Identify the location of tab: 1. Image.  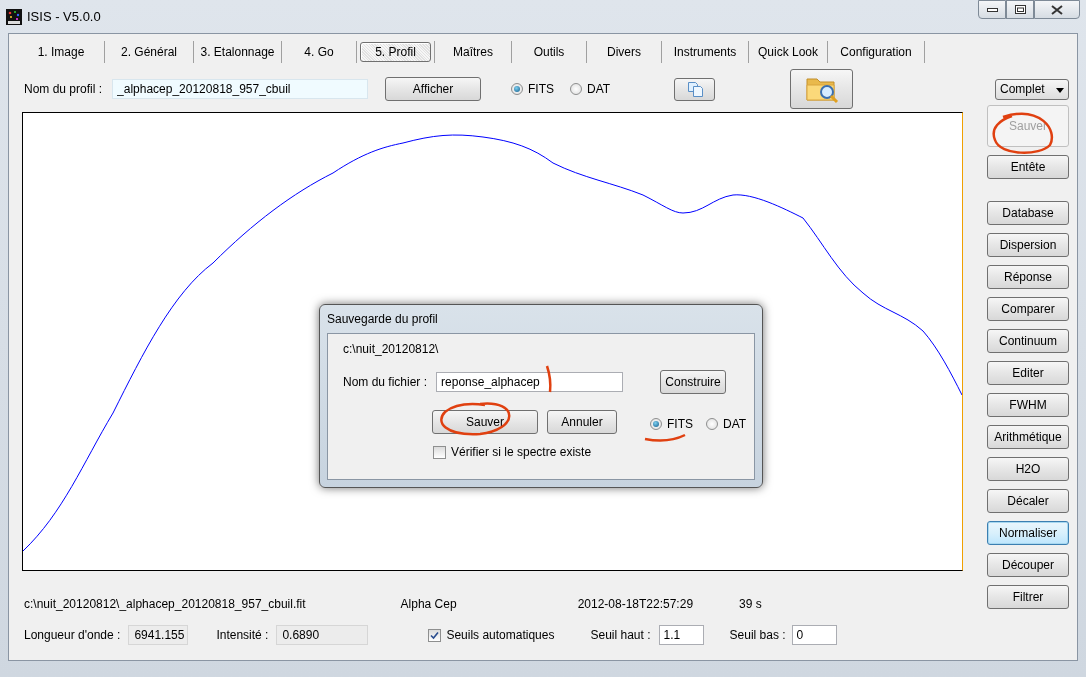
(61, 51).